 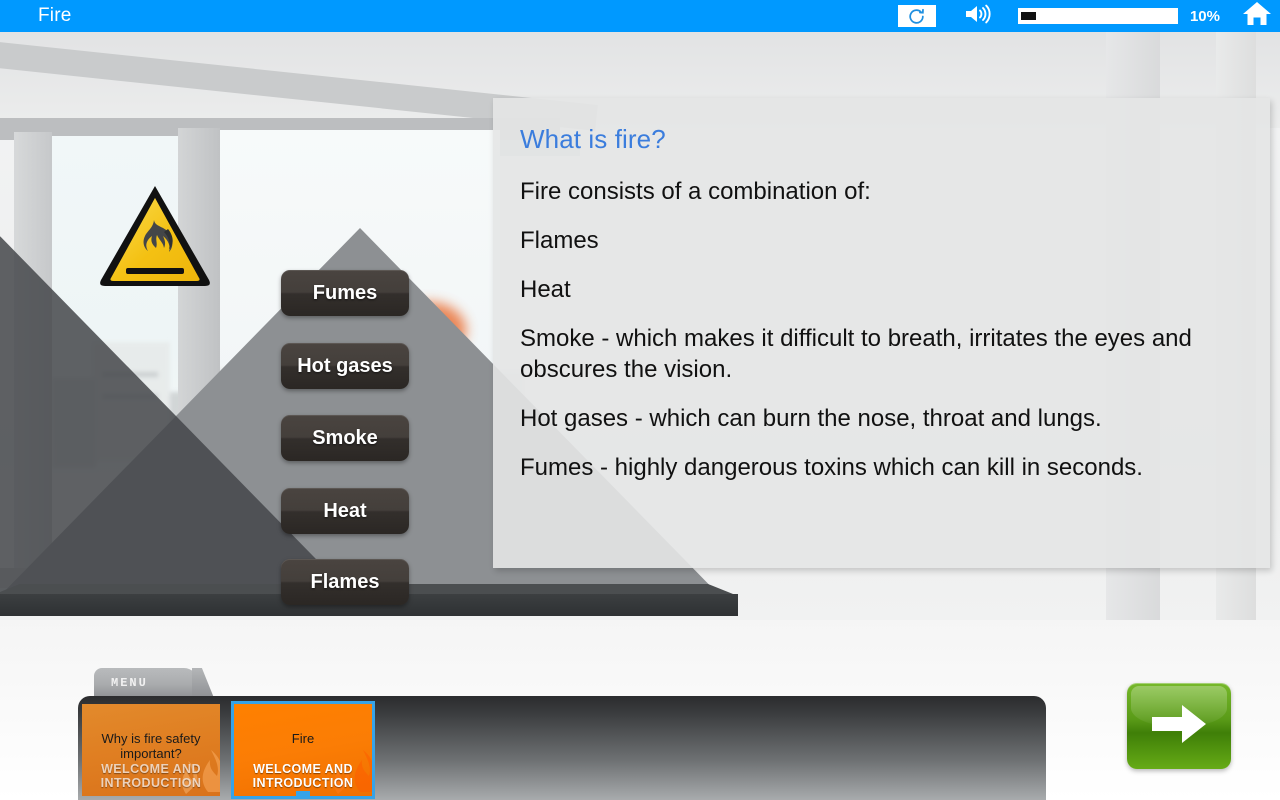 I want to click on menu-tab-label: MENU, so click(x=129, y=683).